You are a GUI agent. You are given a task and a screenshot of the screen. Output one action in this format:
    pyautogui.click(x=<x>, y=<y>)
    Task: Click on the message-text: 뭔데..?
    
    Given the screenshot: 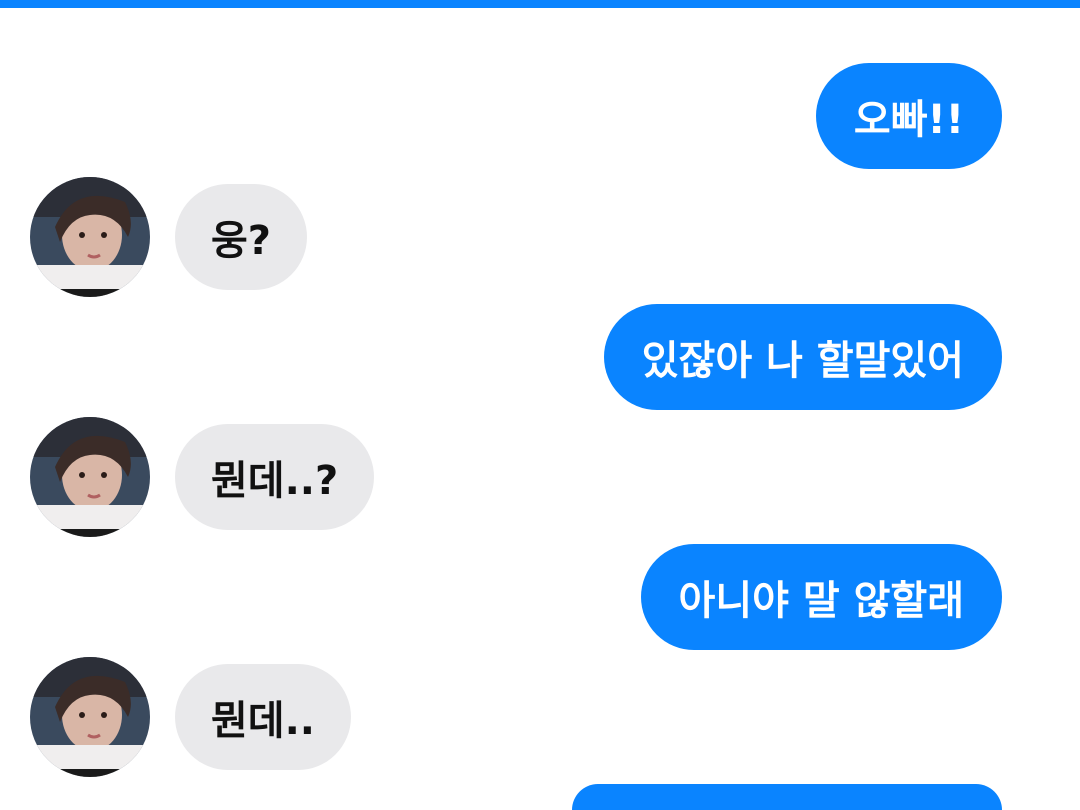 What is the action you would take?
    pyautogui.click(x=275, y=481)
    